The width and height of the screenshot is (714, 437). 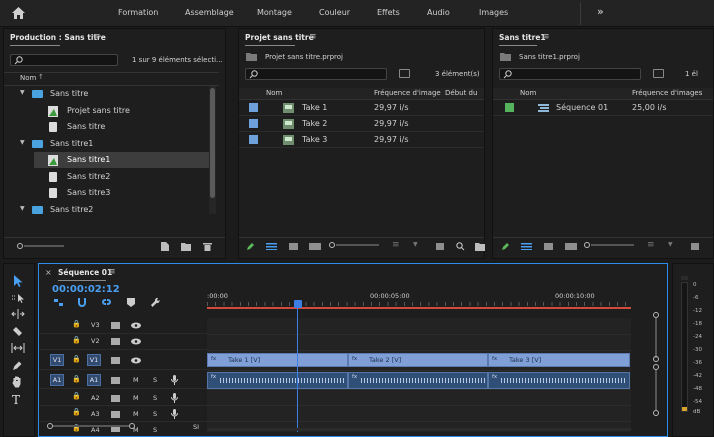 I want to click on track-target-v1: V1, so click(x=94, y=360).